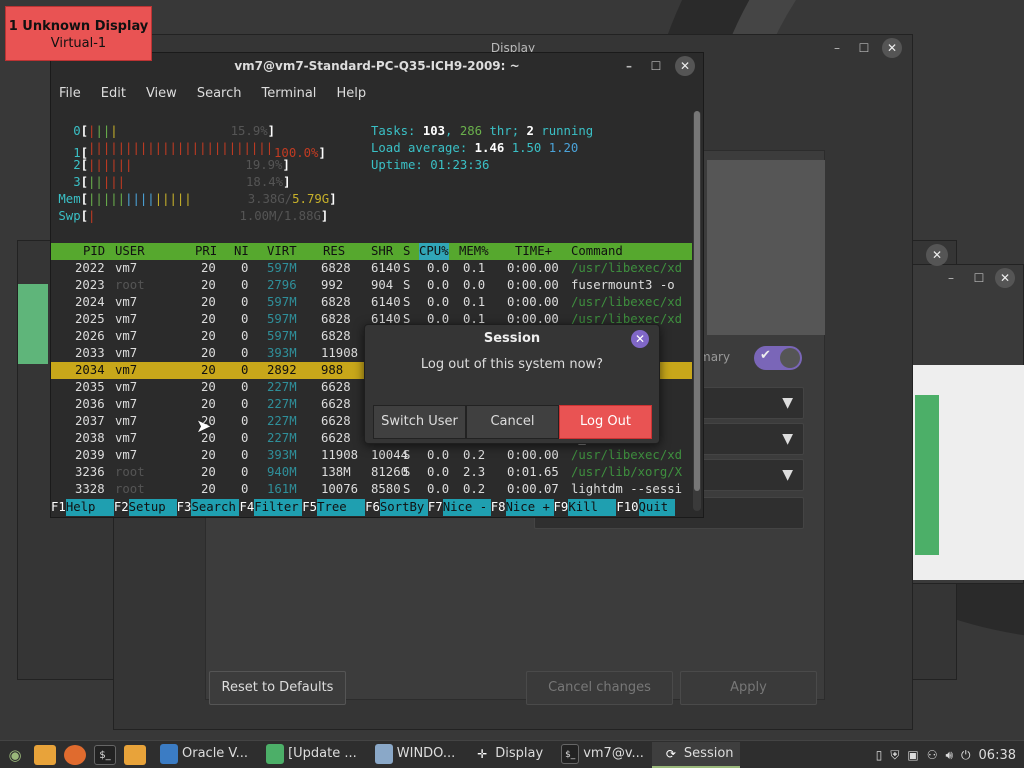 This screenshot has height=768, width=1024. Describe the element at coordinates (512, 422) in the screenshot. I see `cancel-button: Cancel` at that location.